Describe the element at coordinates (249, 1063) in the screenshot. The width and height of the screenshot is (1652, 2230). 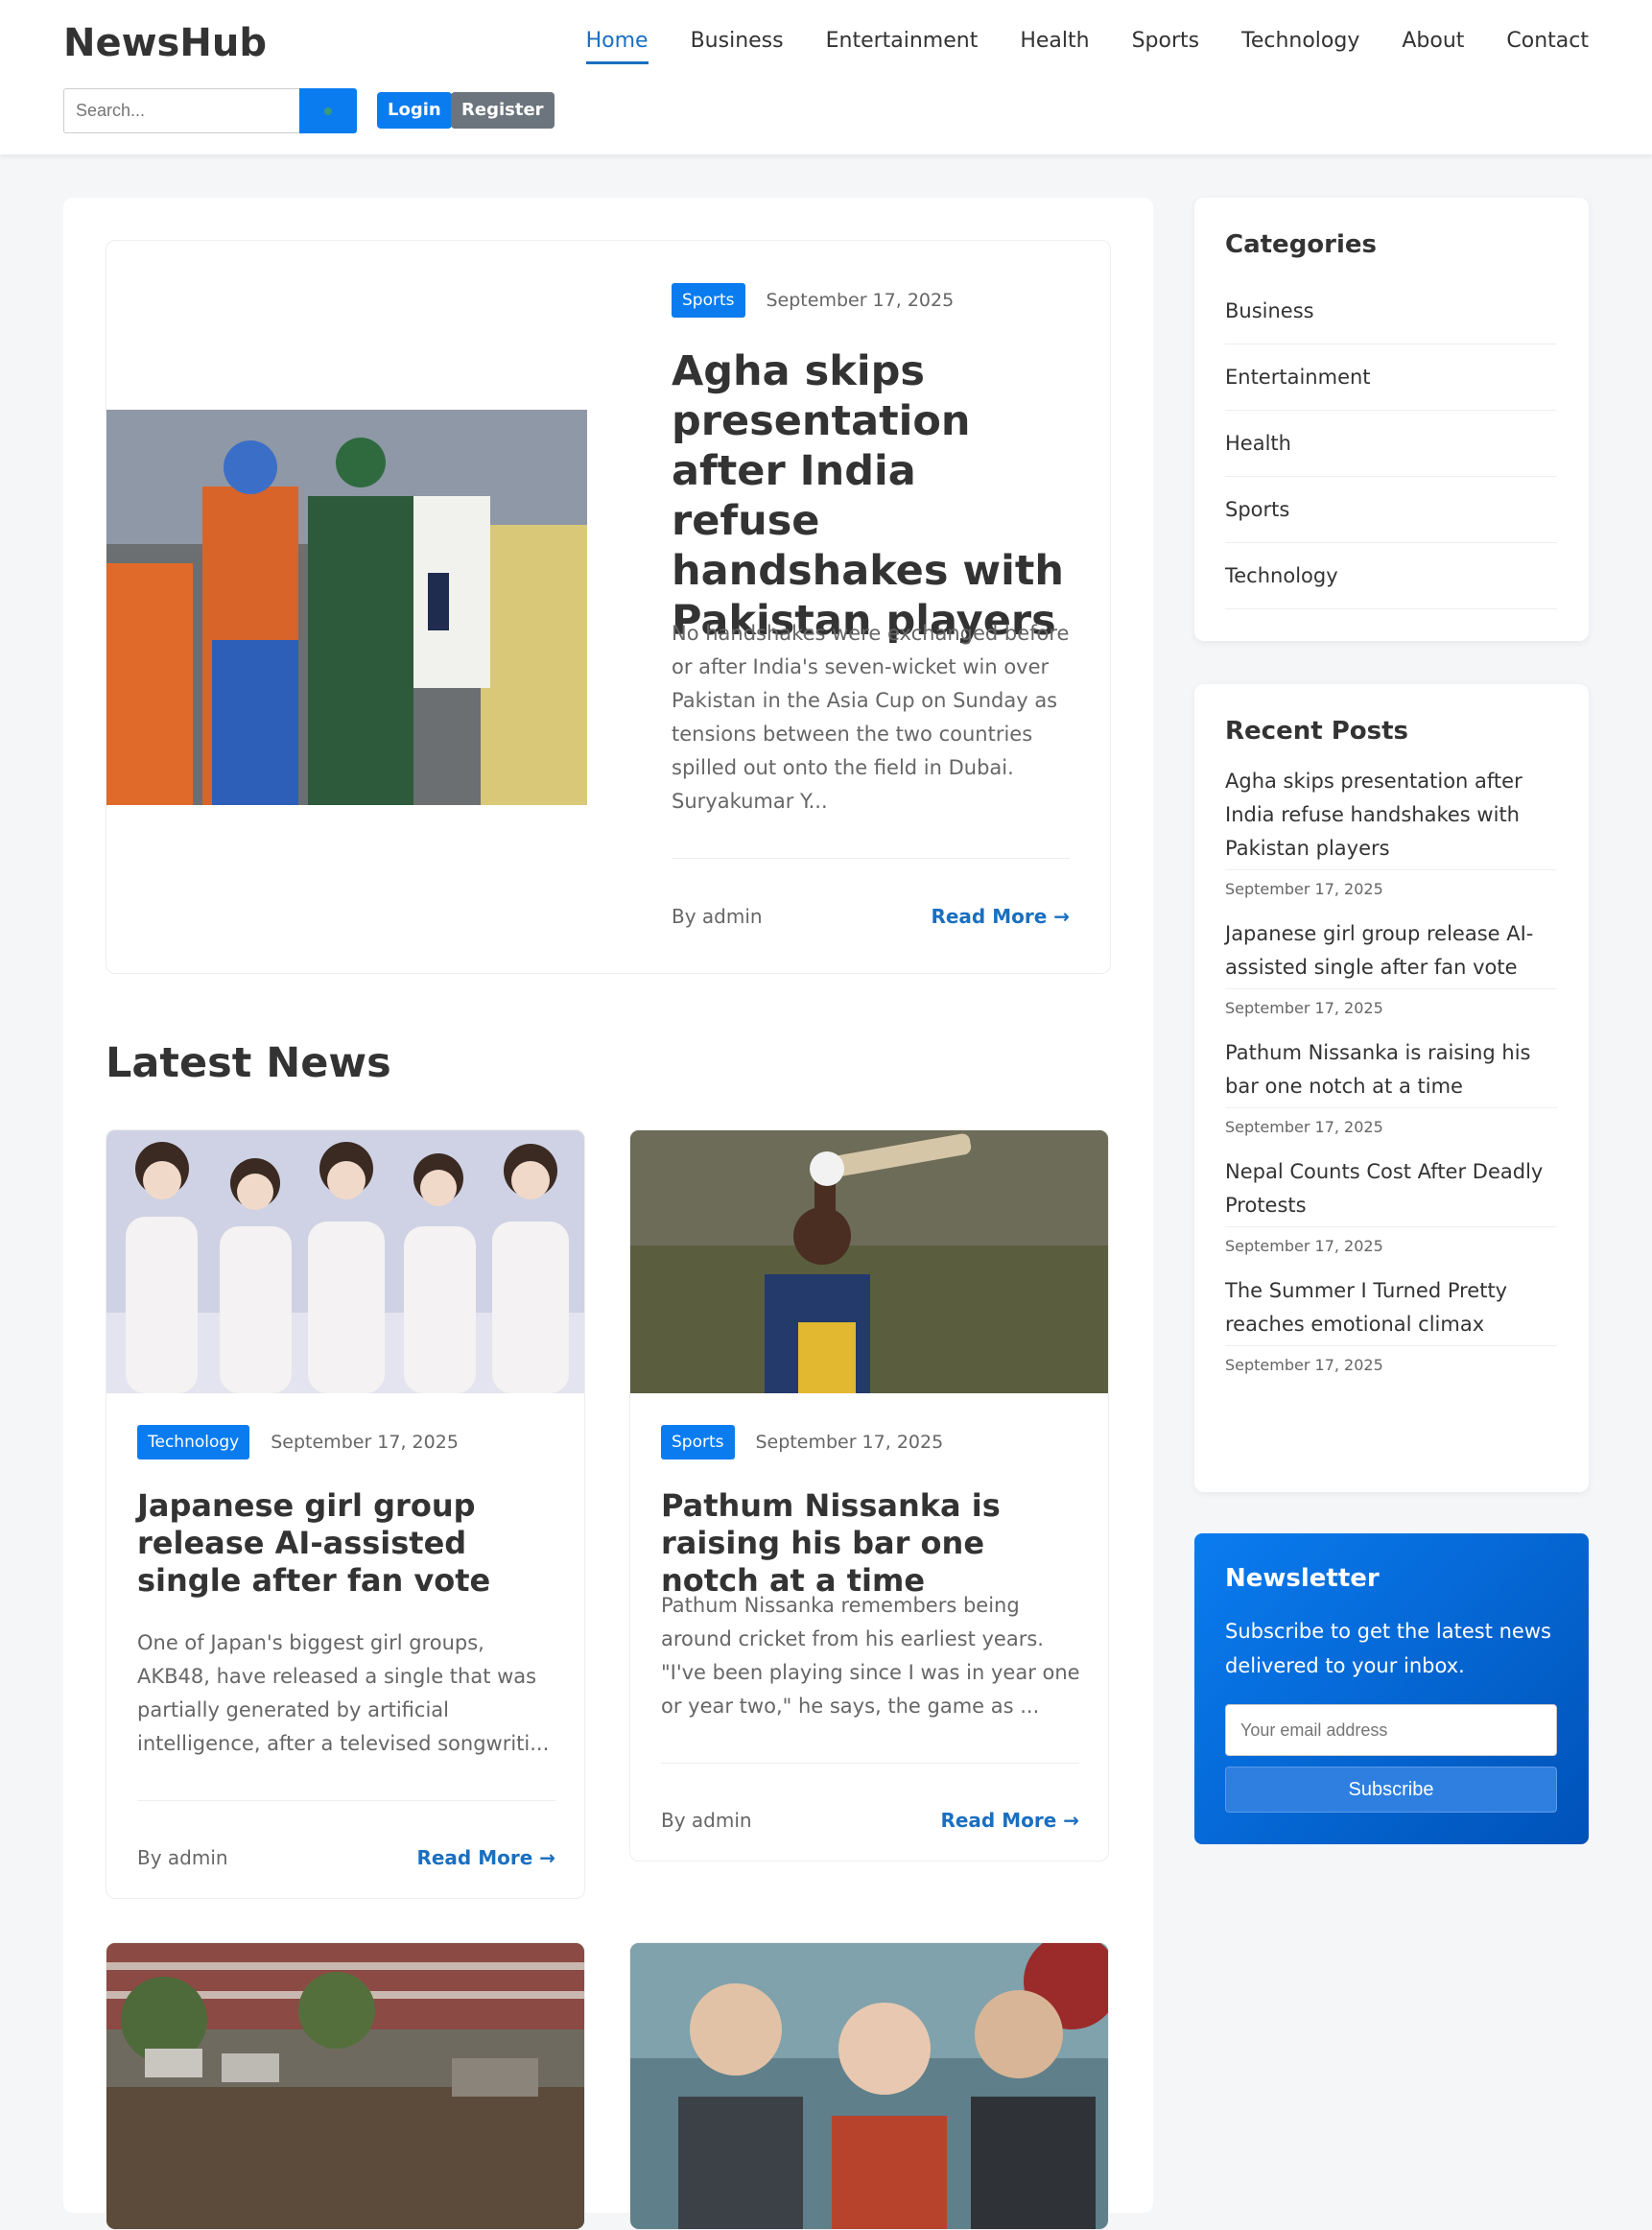
I see `latest-news-heading: Latest News` at that location.